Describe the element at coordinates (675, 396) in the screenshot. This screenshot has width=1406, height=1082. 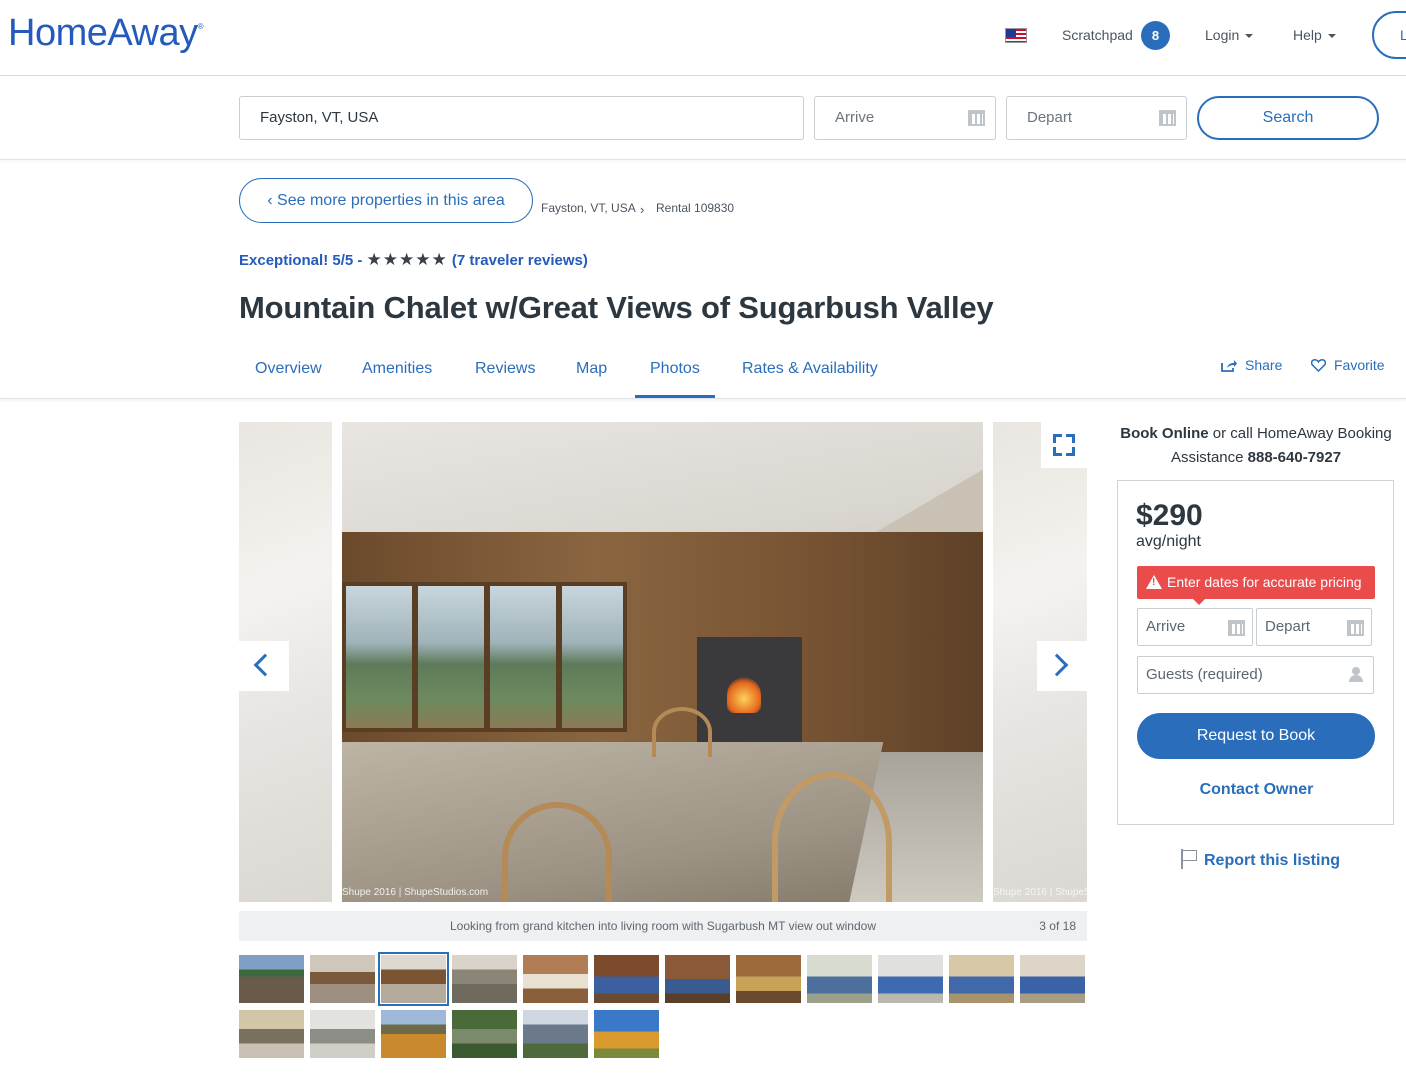
I see `active-tab-indicator` at that location.